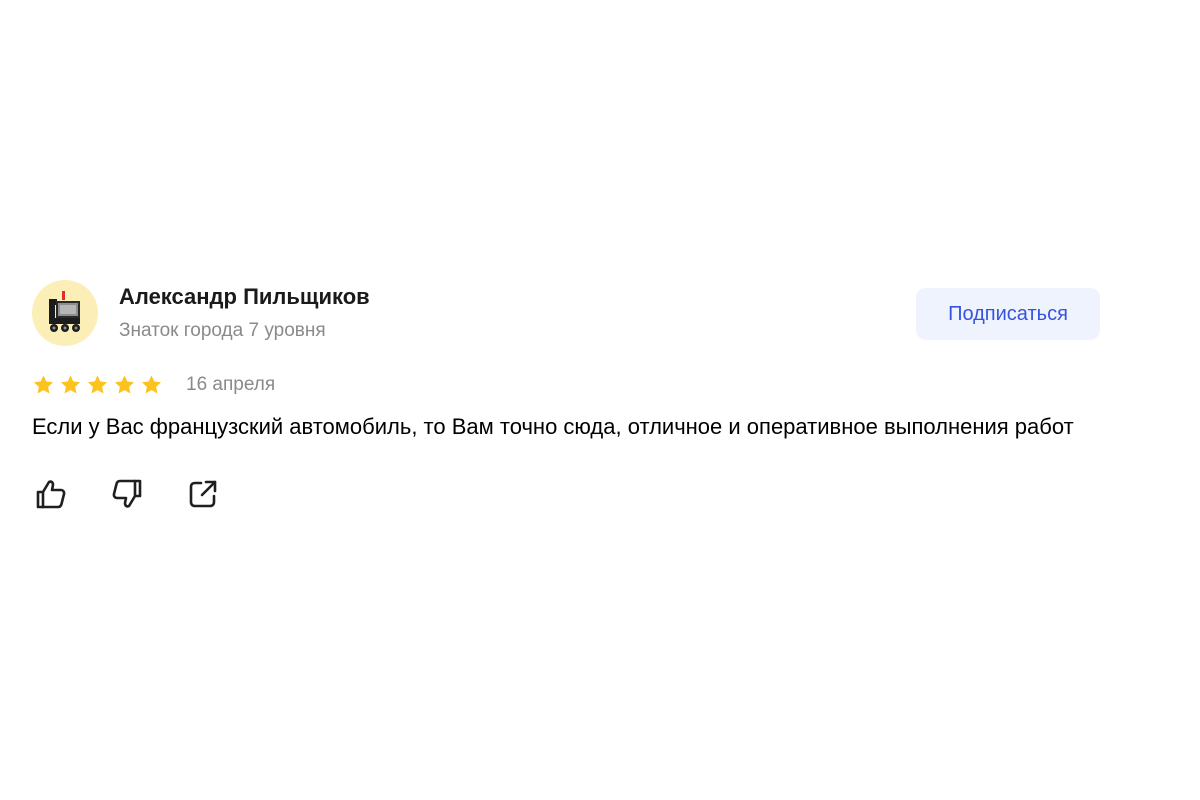  What do you see at coordinates (566, 387) in the screenshot?
I see `review-meta: 16 апреля` at bounding box center [566, 387].